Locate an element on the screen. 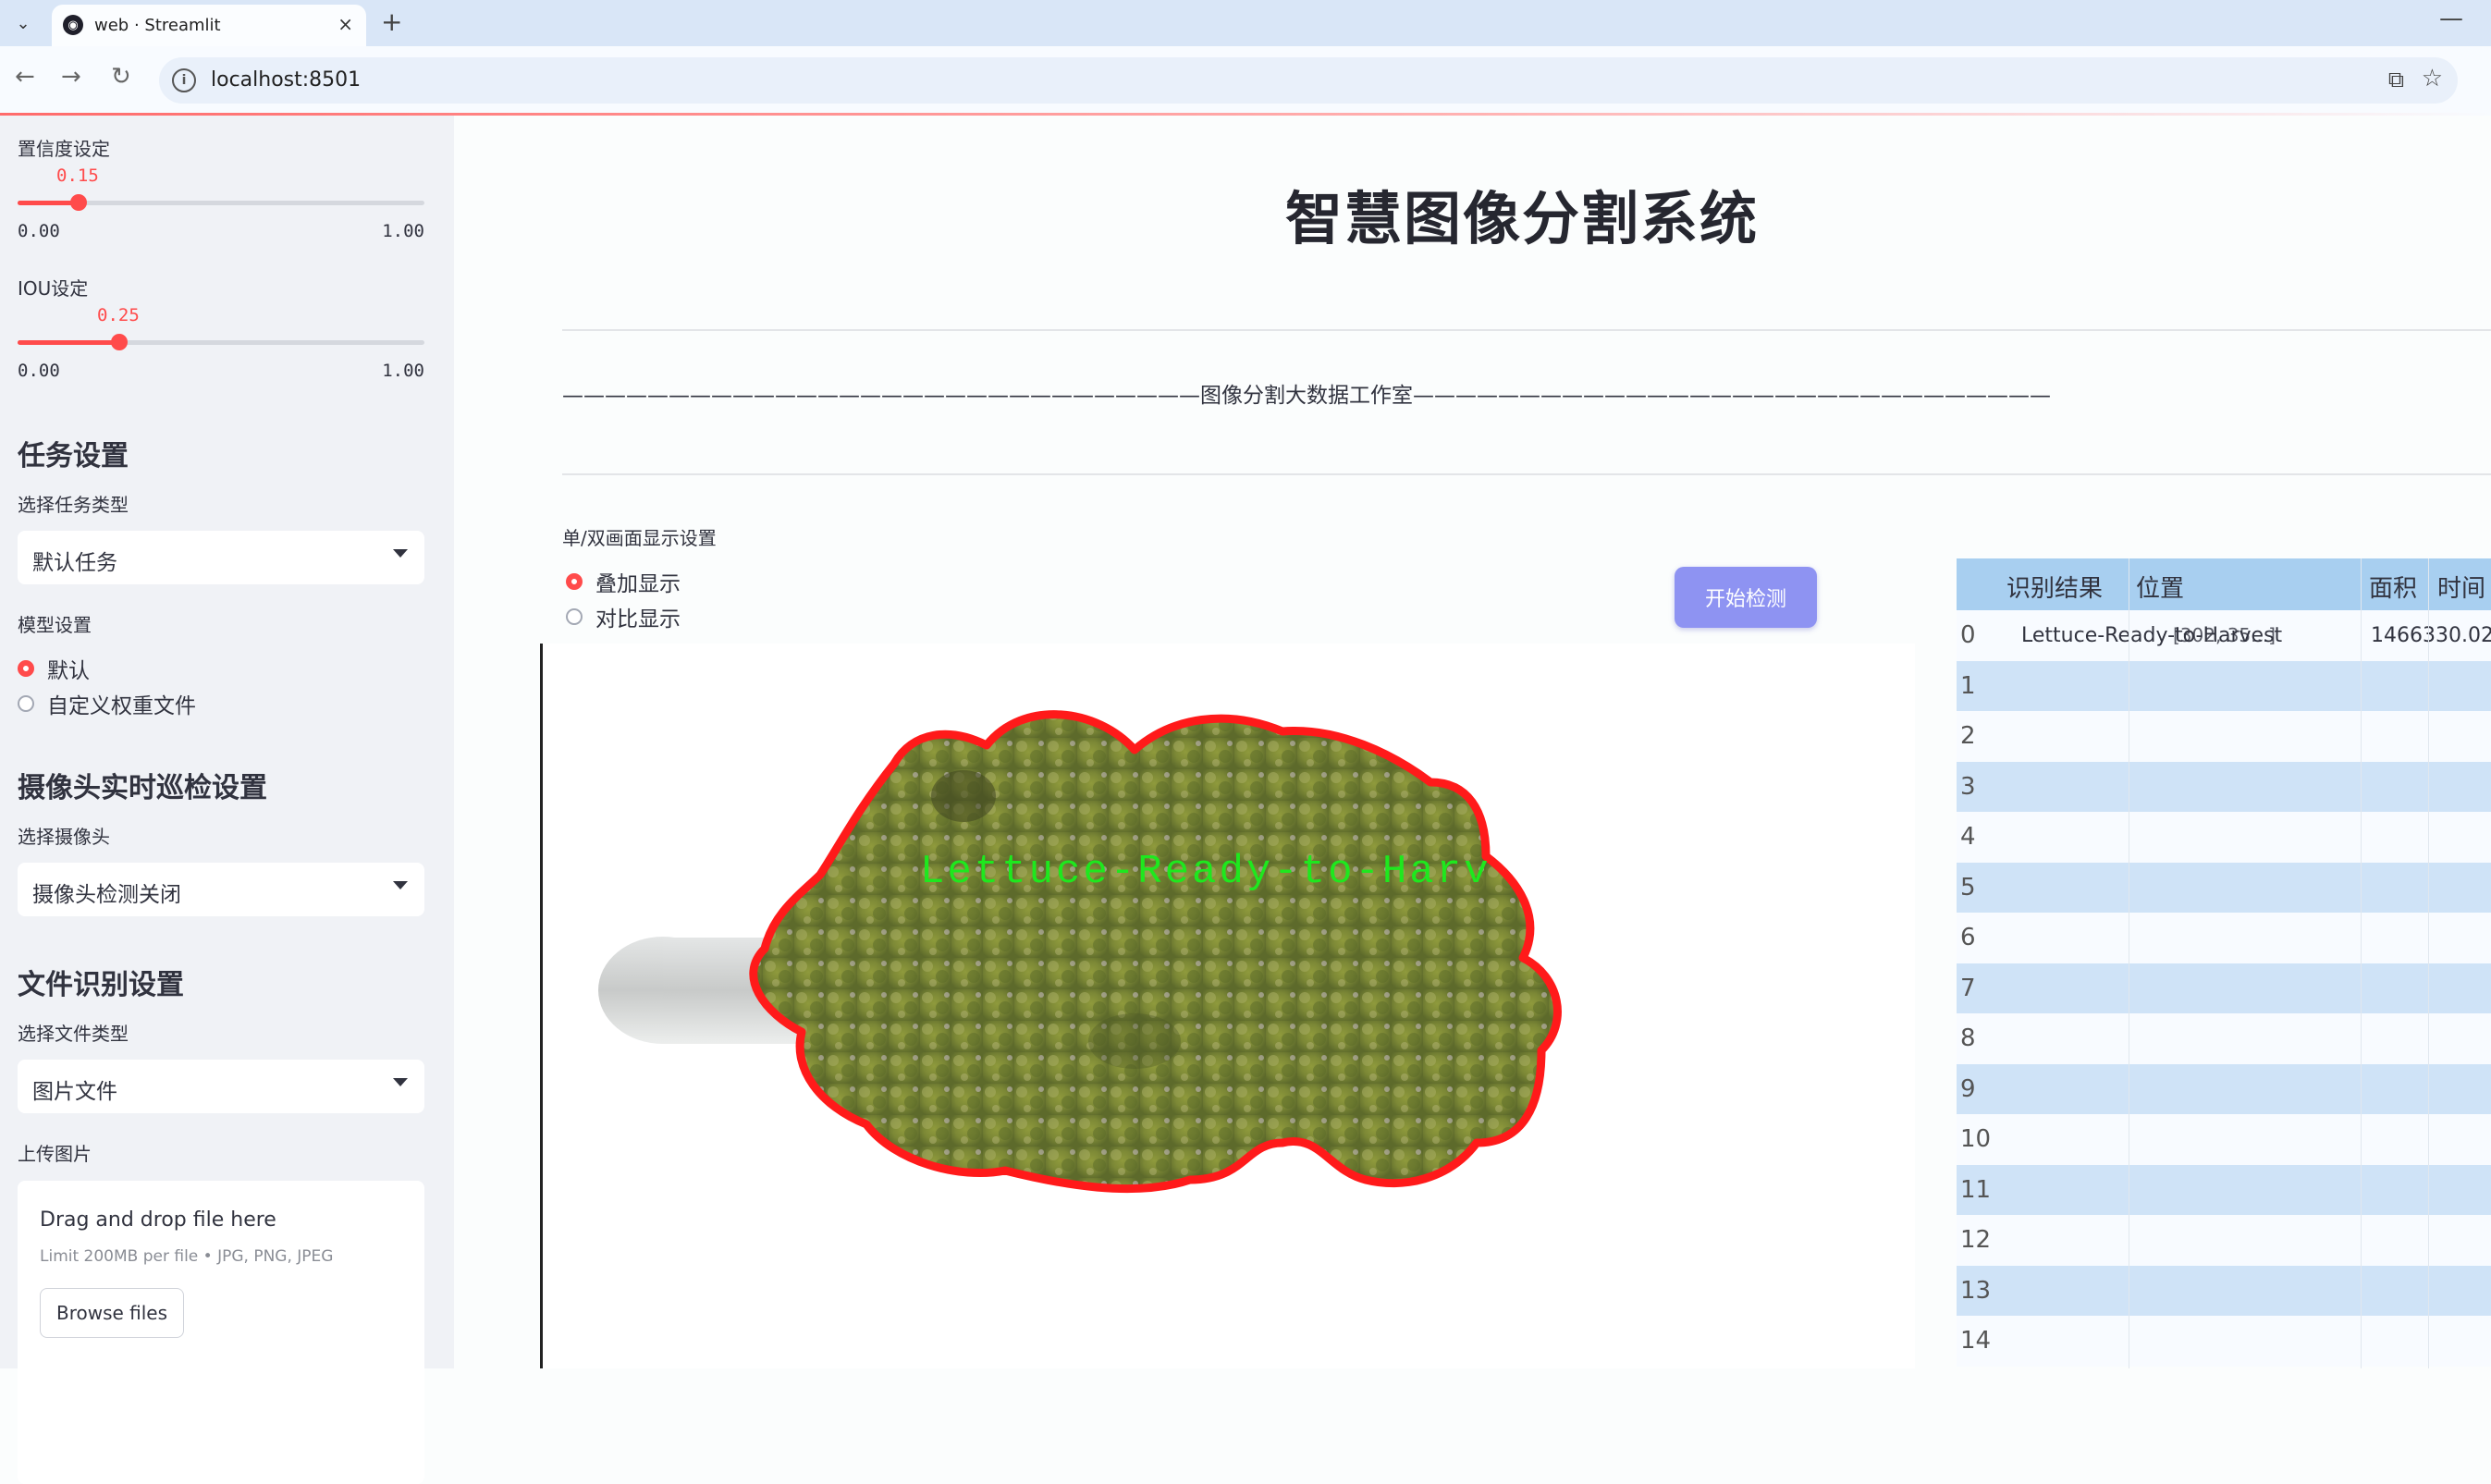 Image resolution: width=2491 pixels, height=1484 pixels. row-index: 8 is located at coordinates (1968, 1038).